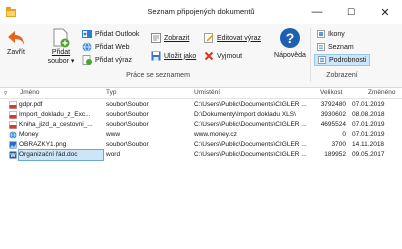  I want to click on add-expression-icon, so click(87, 60).